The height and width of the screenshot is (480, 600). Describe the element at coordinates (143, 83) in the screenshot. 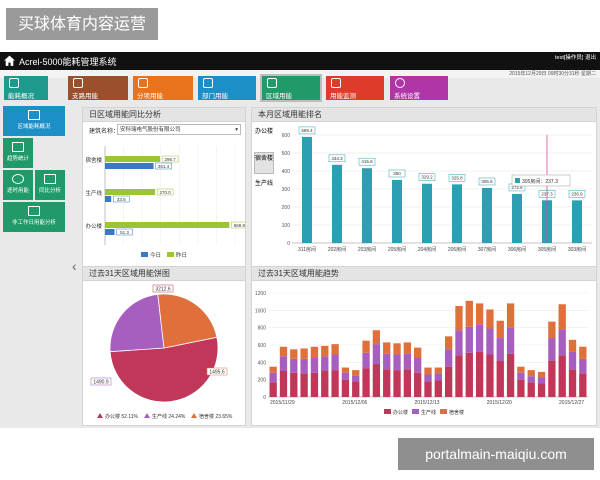

I see `person-icon` at that location.